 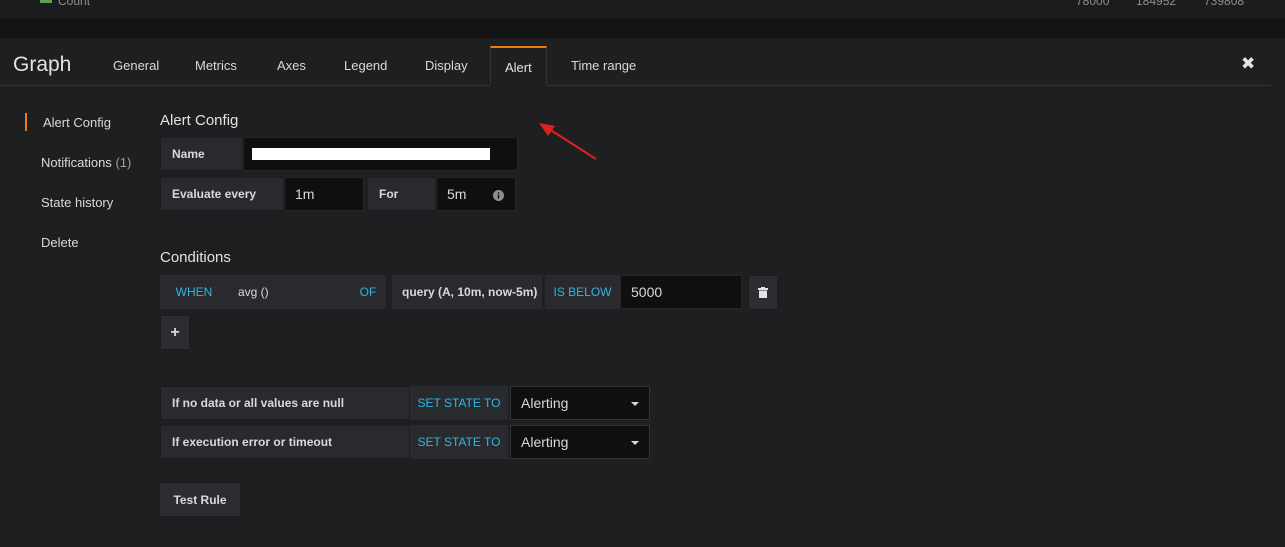 I want to click on conditions-title: Conditions, so click(x=195, y=257).